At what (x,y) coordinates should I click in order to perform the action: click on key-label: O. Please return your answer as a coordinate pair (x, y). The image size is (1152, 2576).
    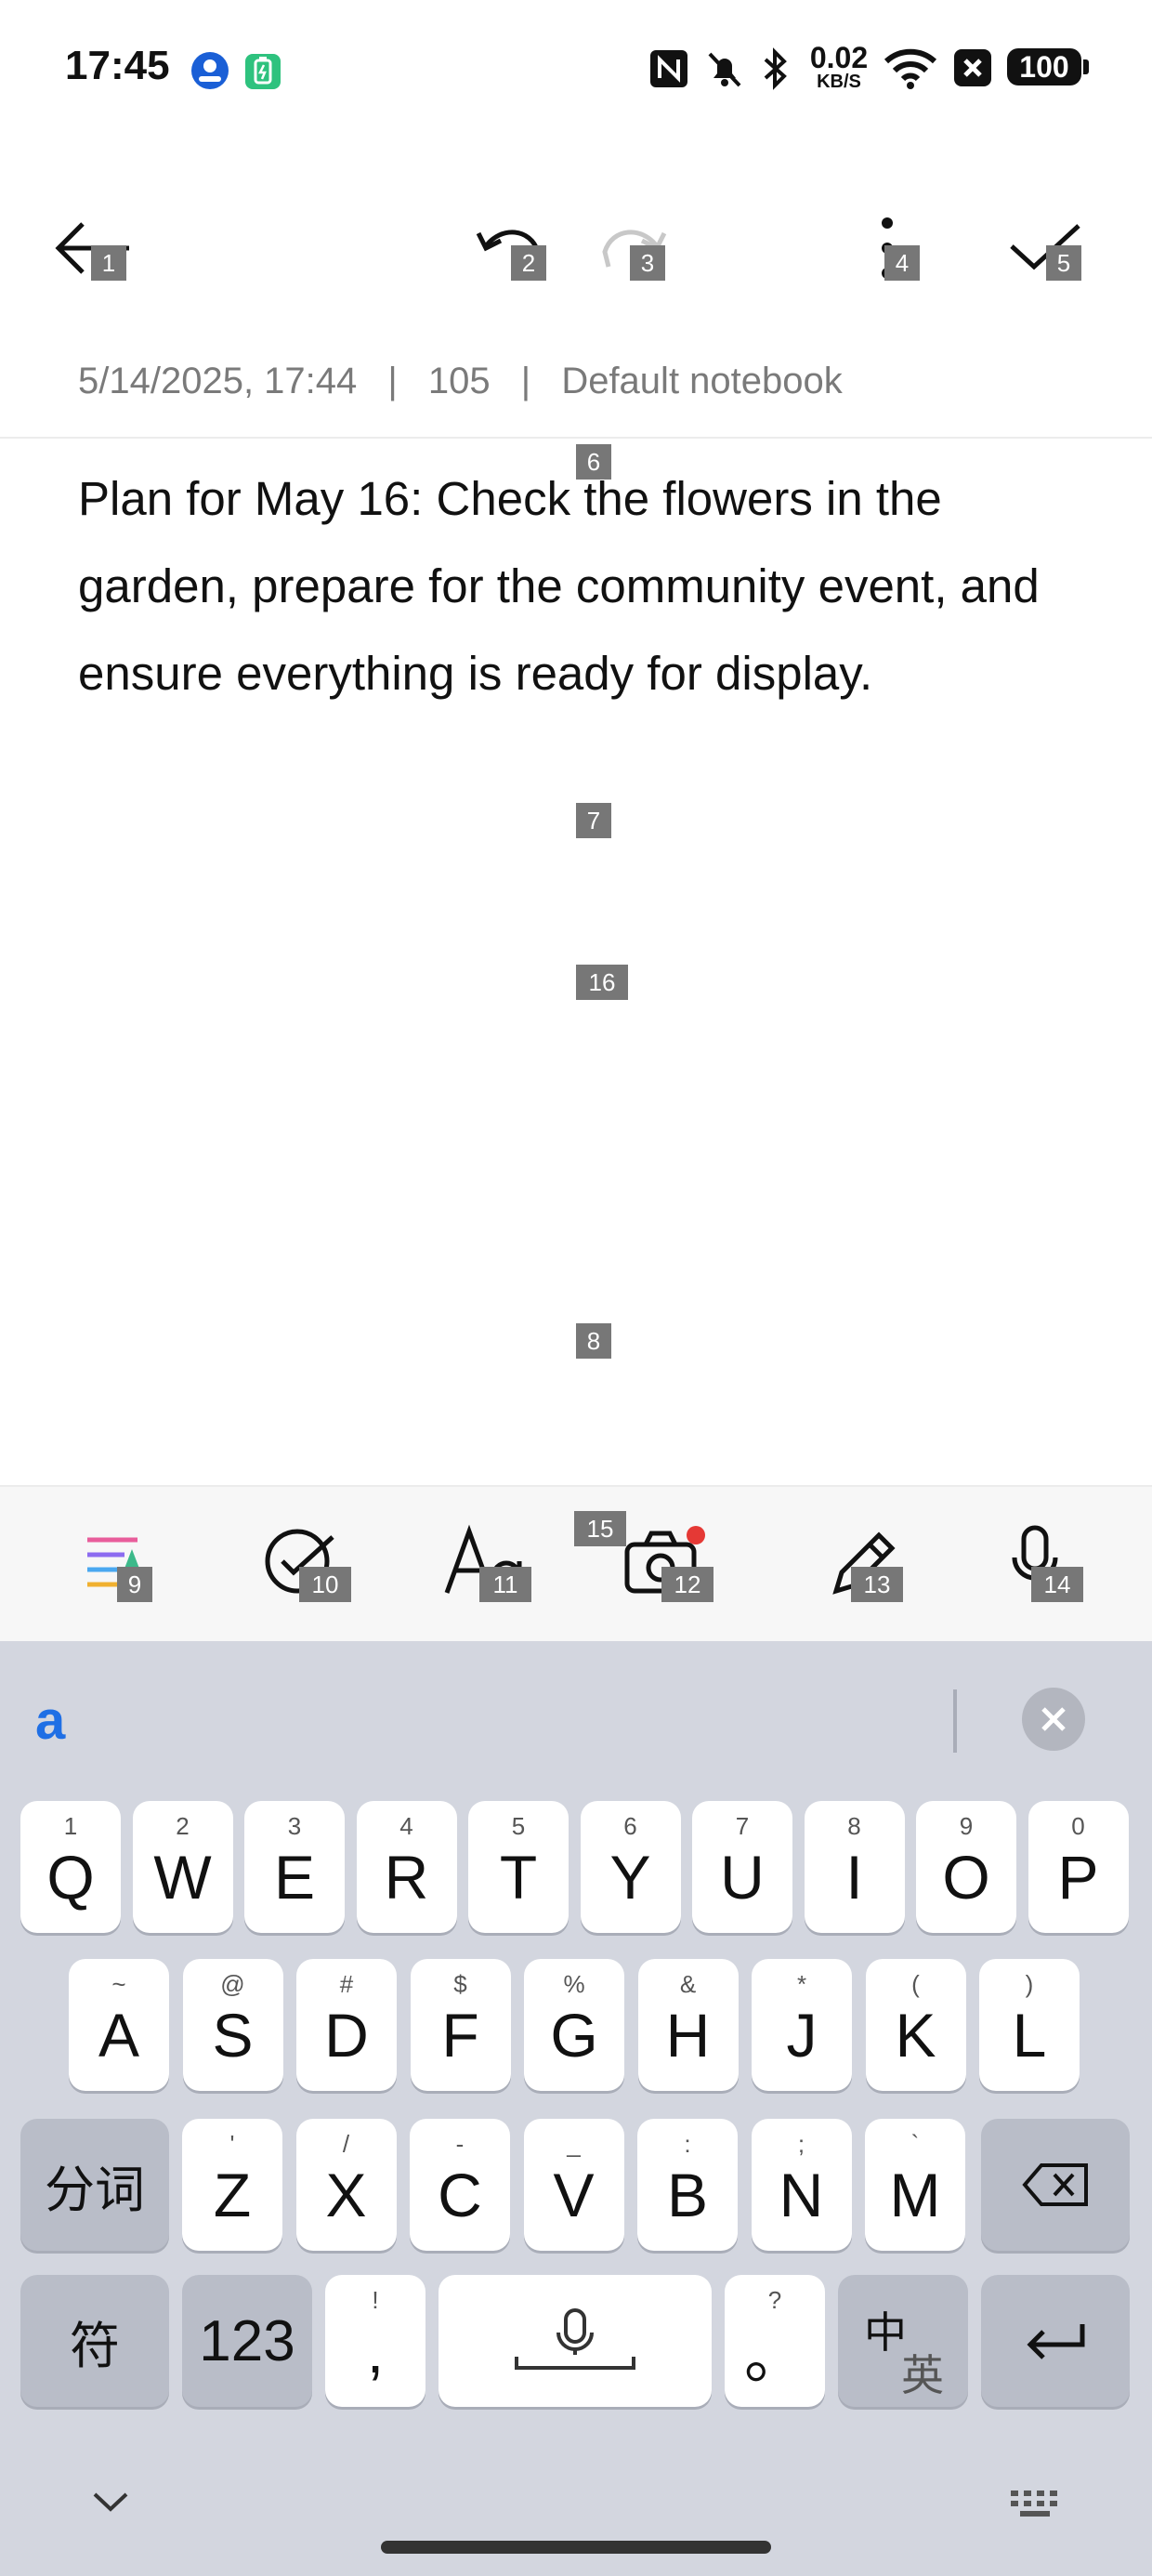
    Looking at the image, I should click on (966, 1877).